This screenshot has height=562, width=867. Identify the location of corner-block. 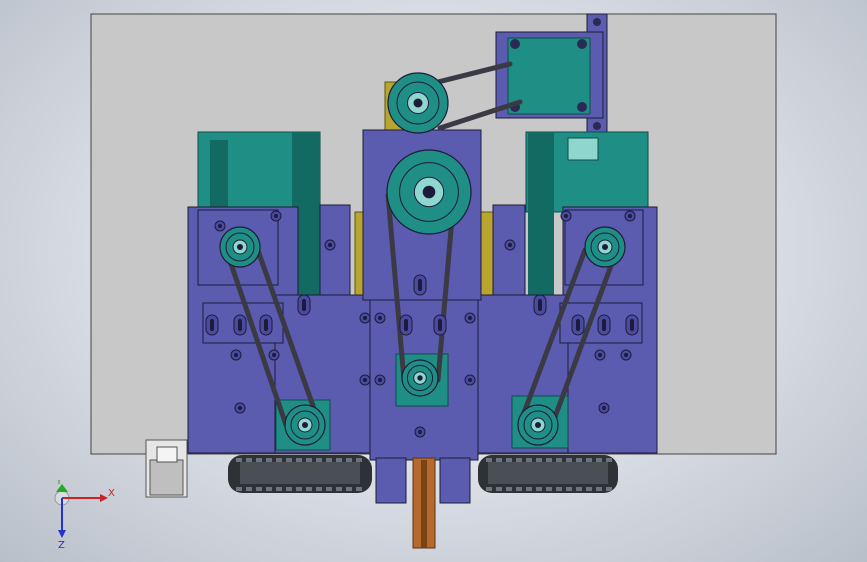
(166, 468).